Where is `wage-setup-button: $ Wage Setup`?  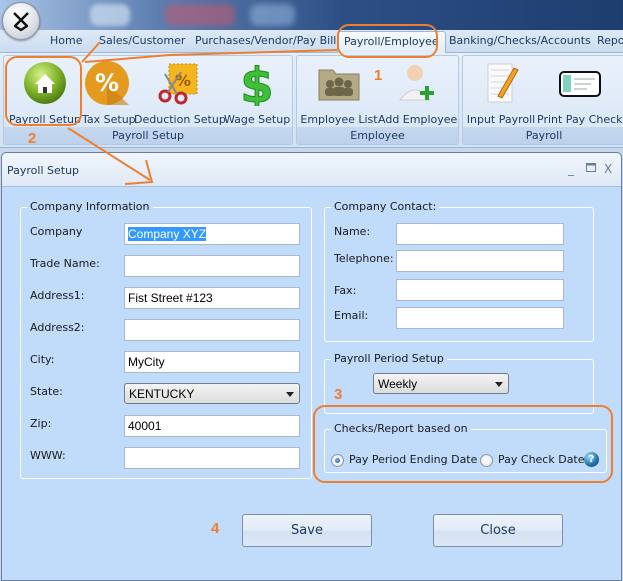
wage-setup-button: $ Wage Setup is located at coordinates (257, 93).